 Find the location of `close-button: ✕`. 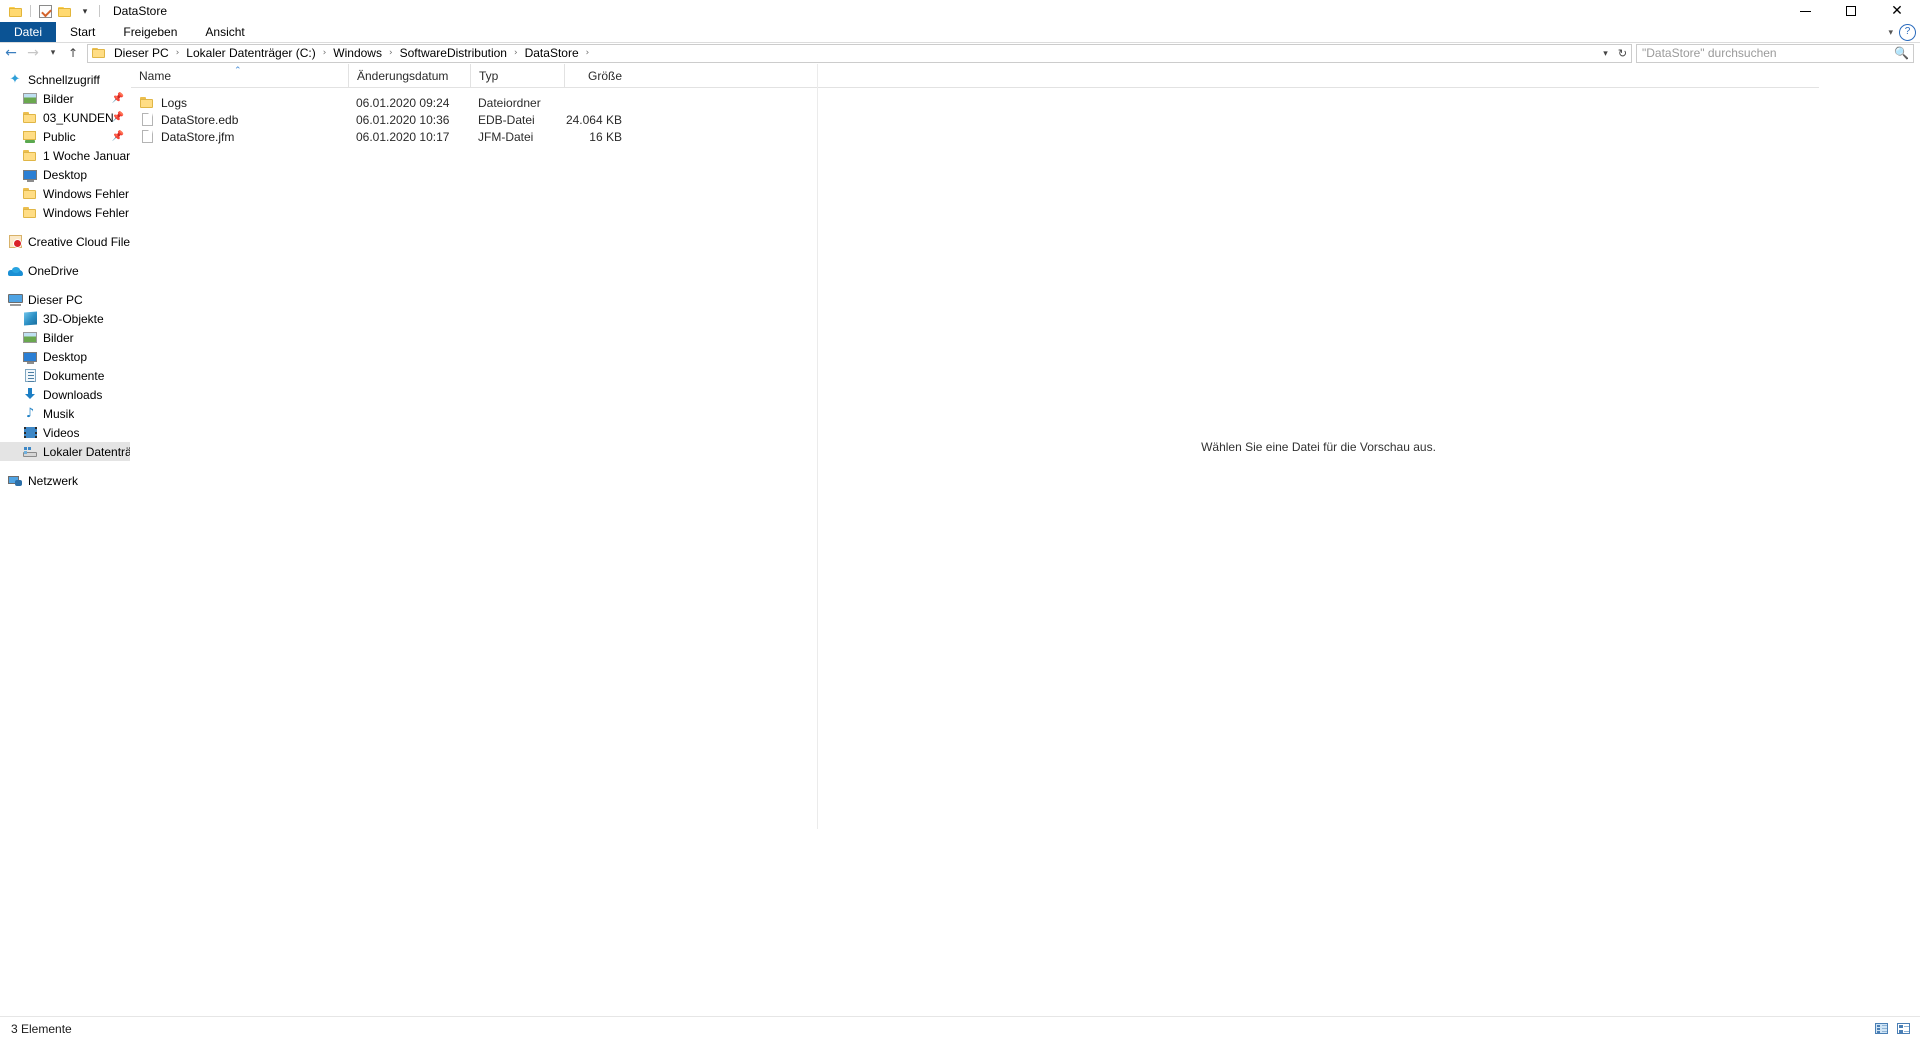

close-button: ✕ is located at coordinates (1897, 11).